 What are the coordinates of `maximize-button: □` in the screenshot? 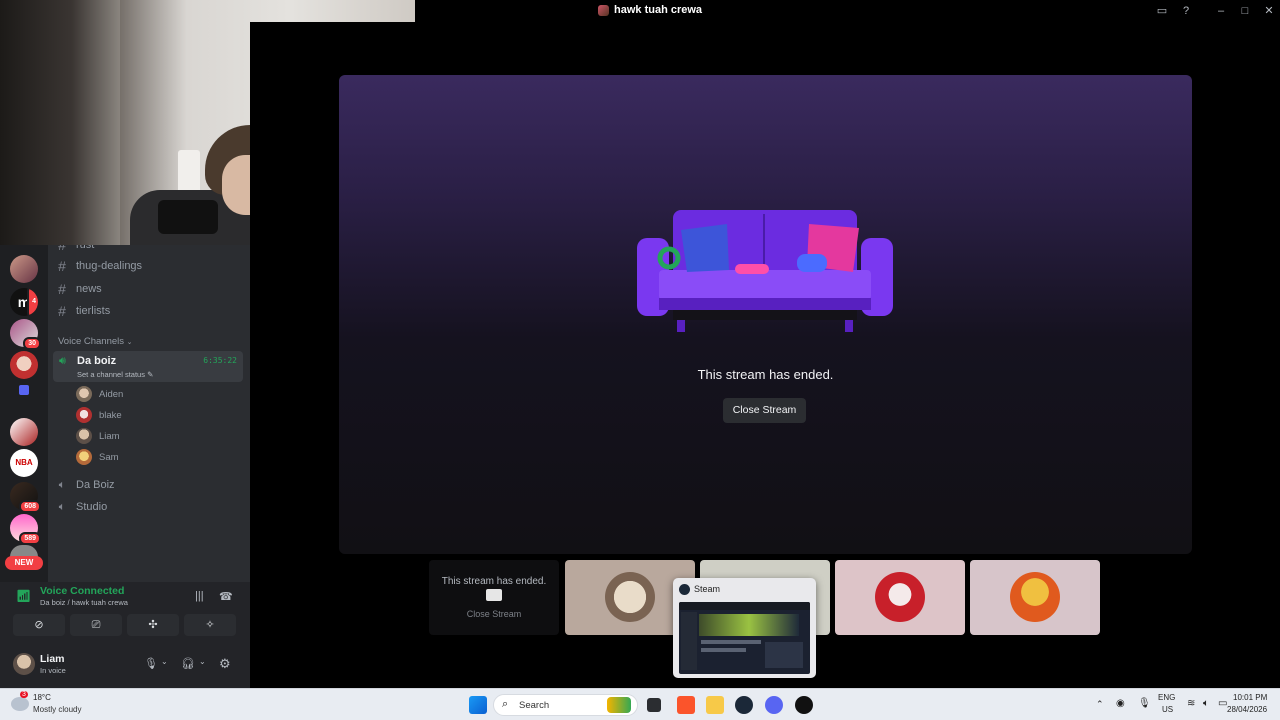 It's located at (1245, 11).